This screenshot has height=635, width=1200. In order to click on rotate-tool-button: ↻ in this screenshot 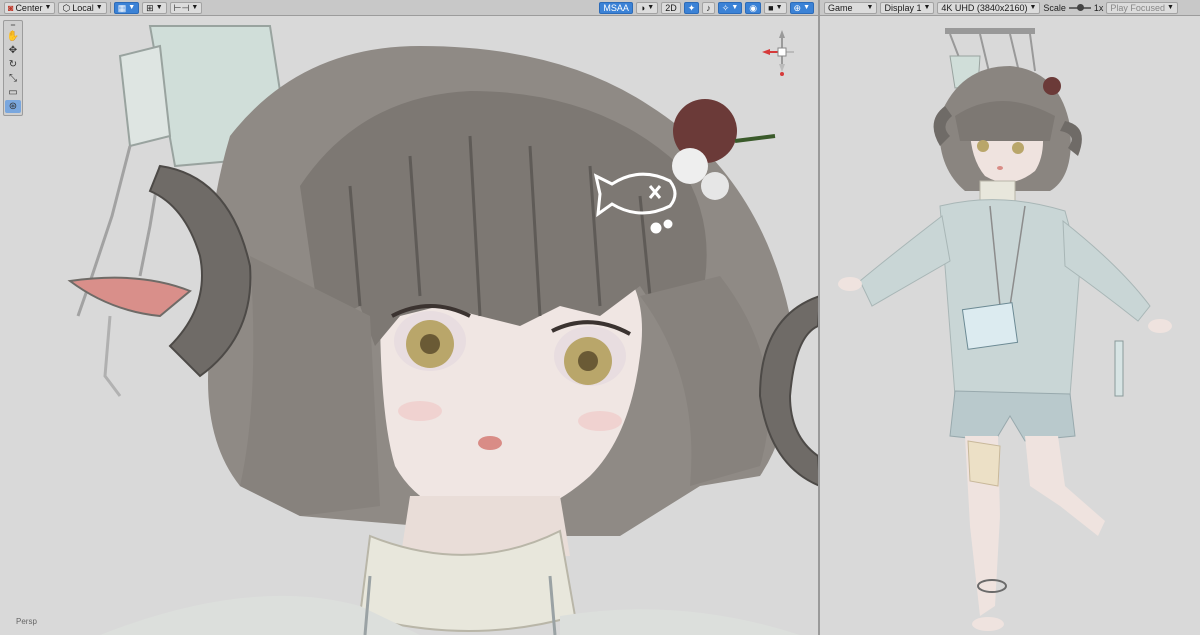, I will do `click(13, 64)`.